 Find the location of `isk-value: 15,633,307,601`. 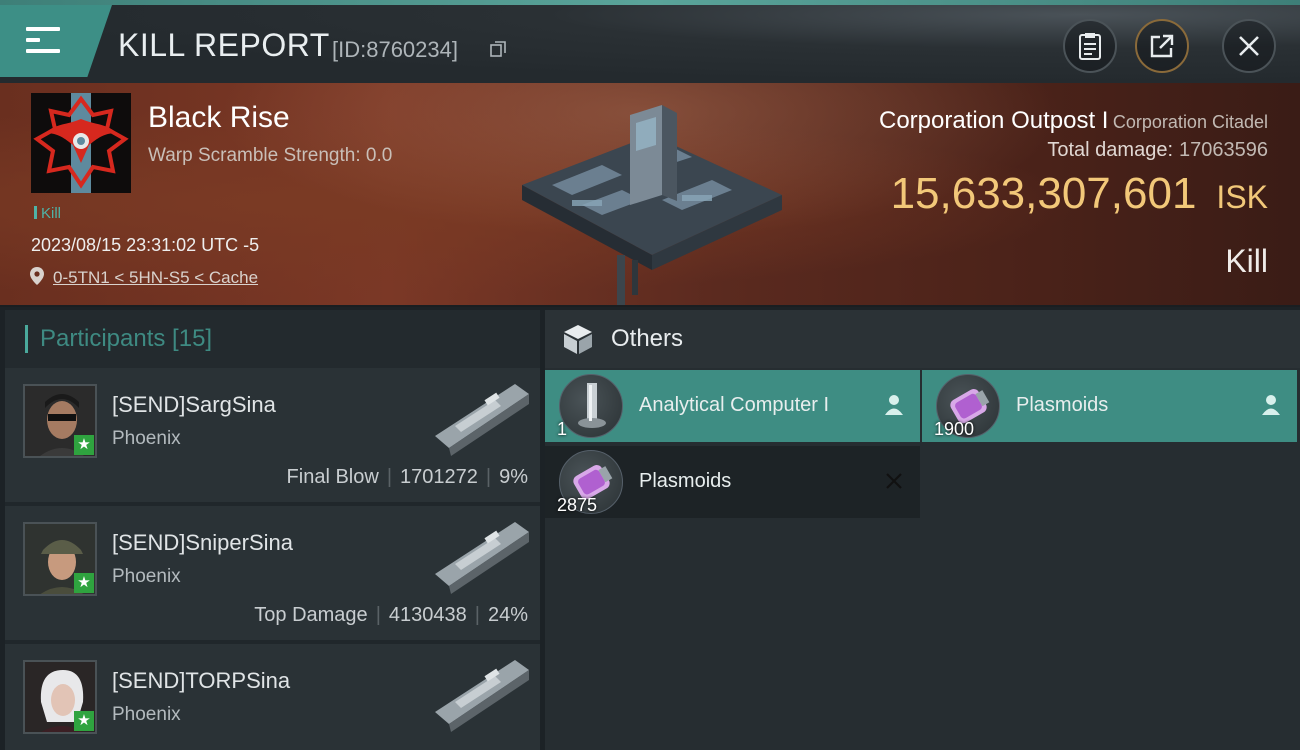

isk-value: 15,633,307,601 is located at coordinates (1043, 193).